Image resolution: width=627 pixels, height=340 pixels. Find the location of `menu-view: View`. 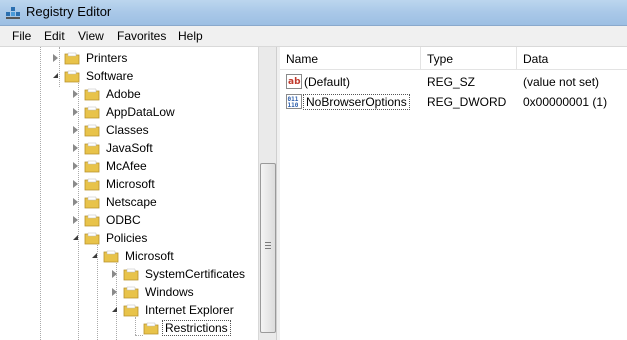

menu-view: View is located at coordinates (91, 36).